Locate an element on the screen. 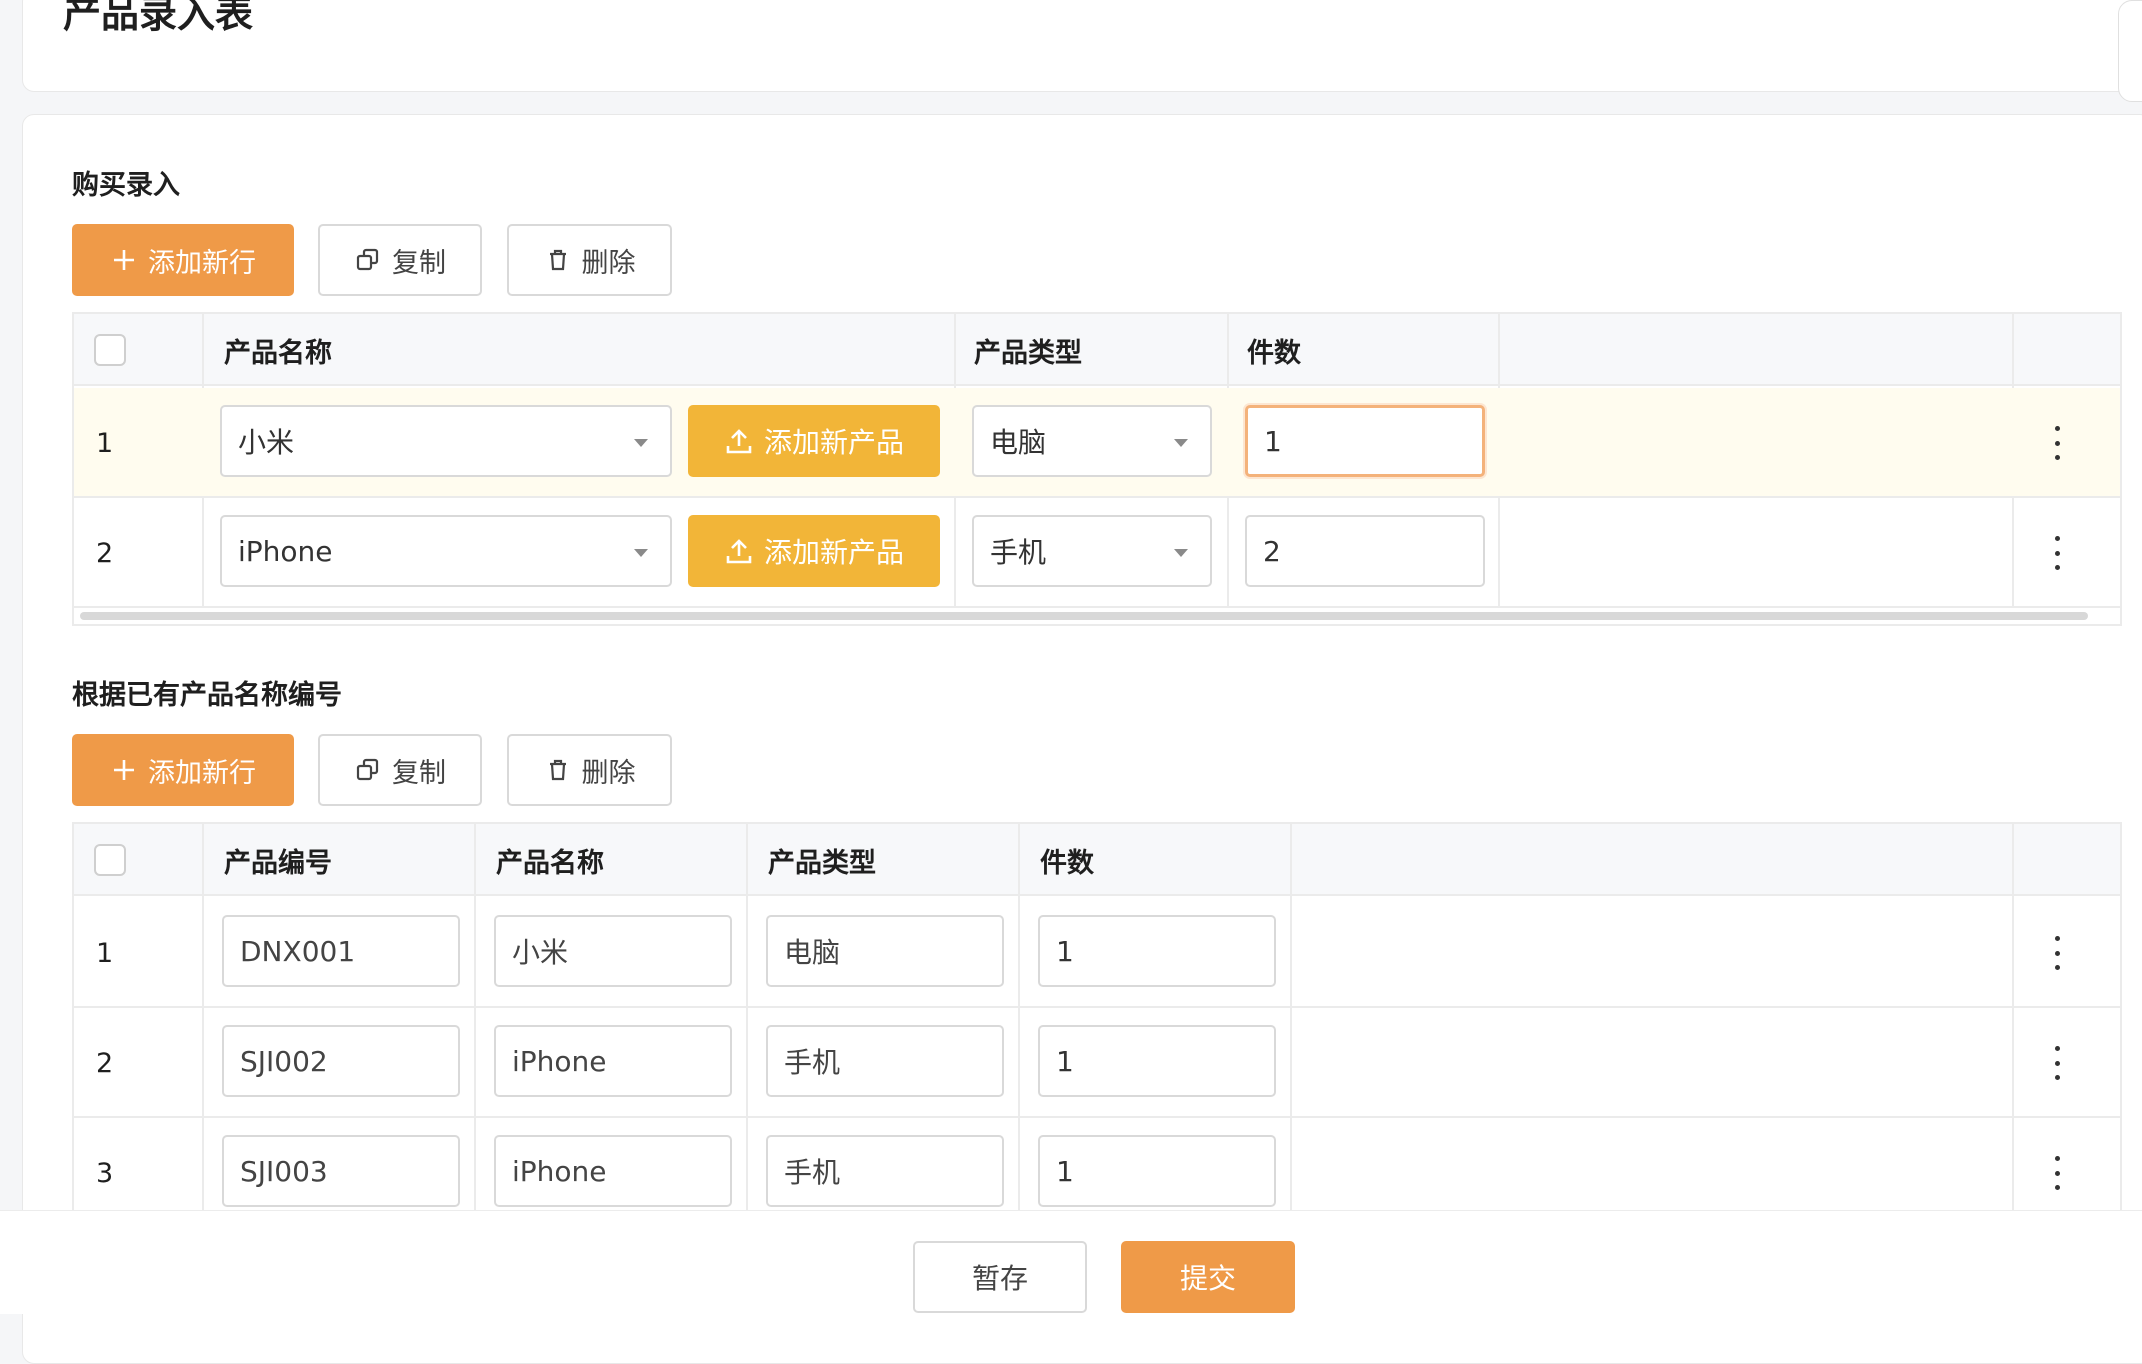  purchase-col-name: 产品名称 is located at coordinates (278, 353).